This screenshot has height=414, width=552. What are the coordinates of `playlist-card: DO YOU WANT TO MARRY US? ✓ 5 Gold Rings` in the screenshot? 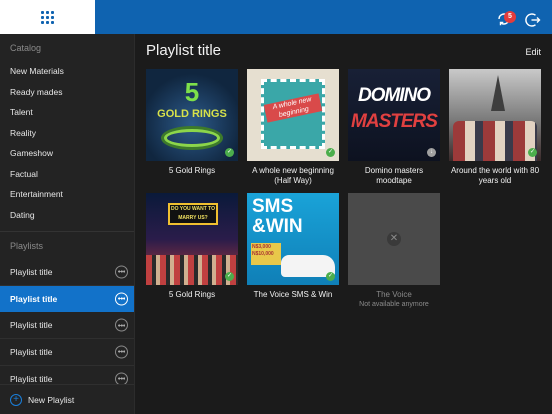 It's located at (192, 246).